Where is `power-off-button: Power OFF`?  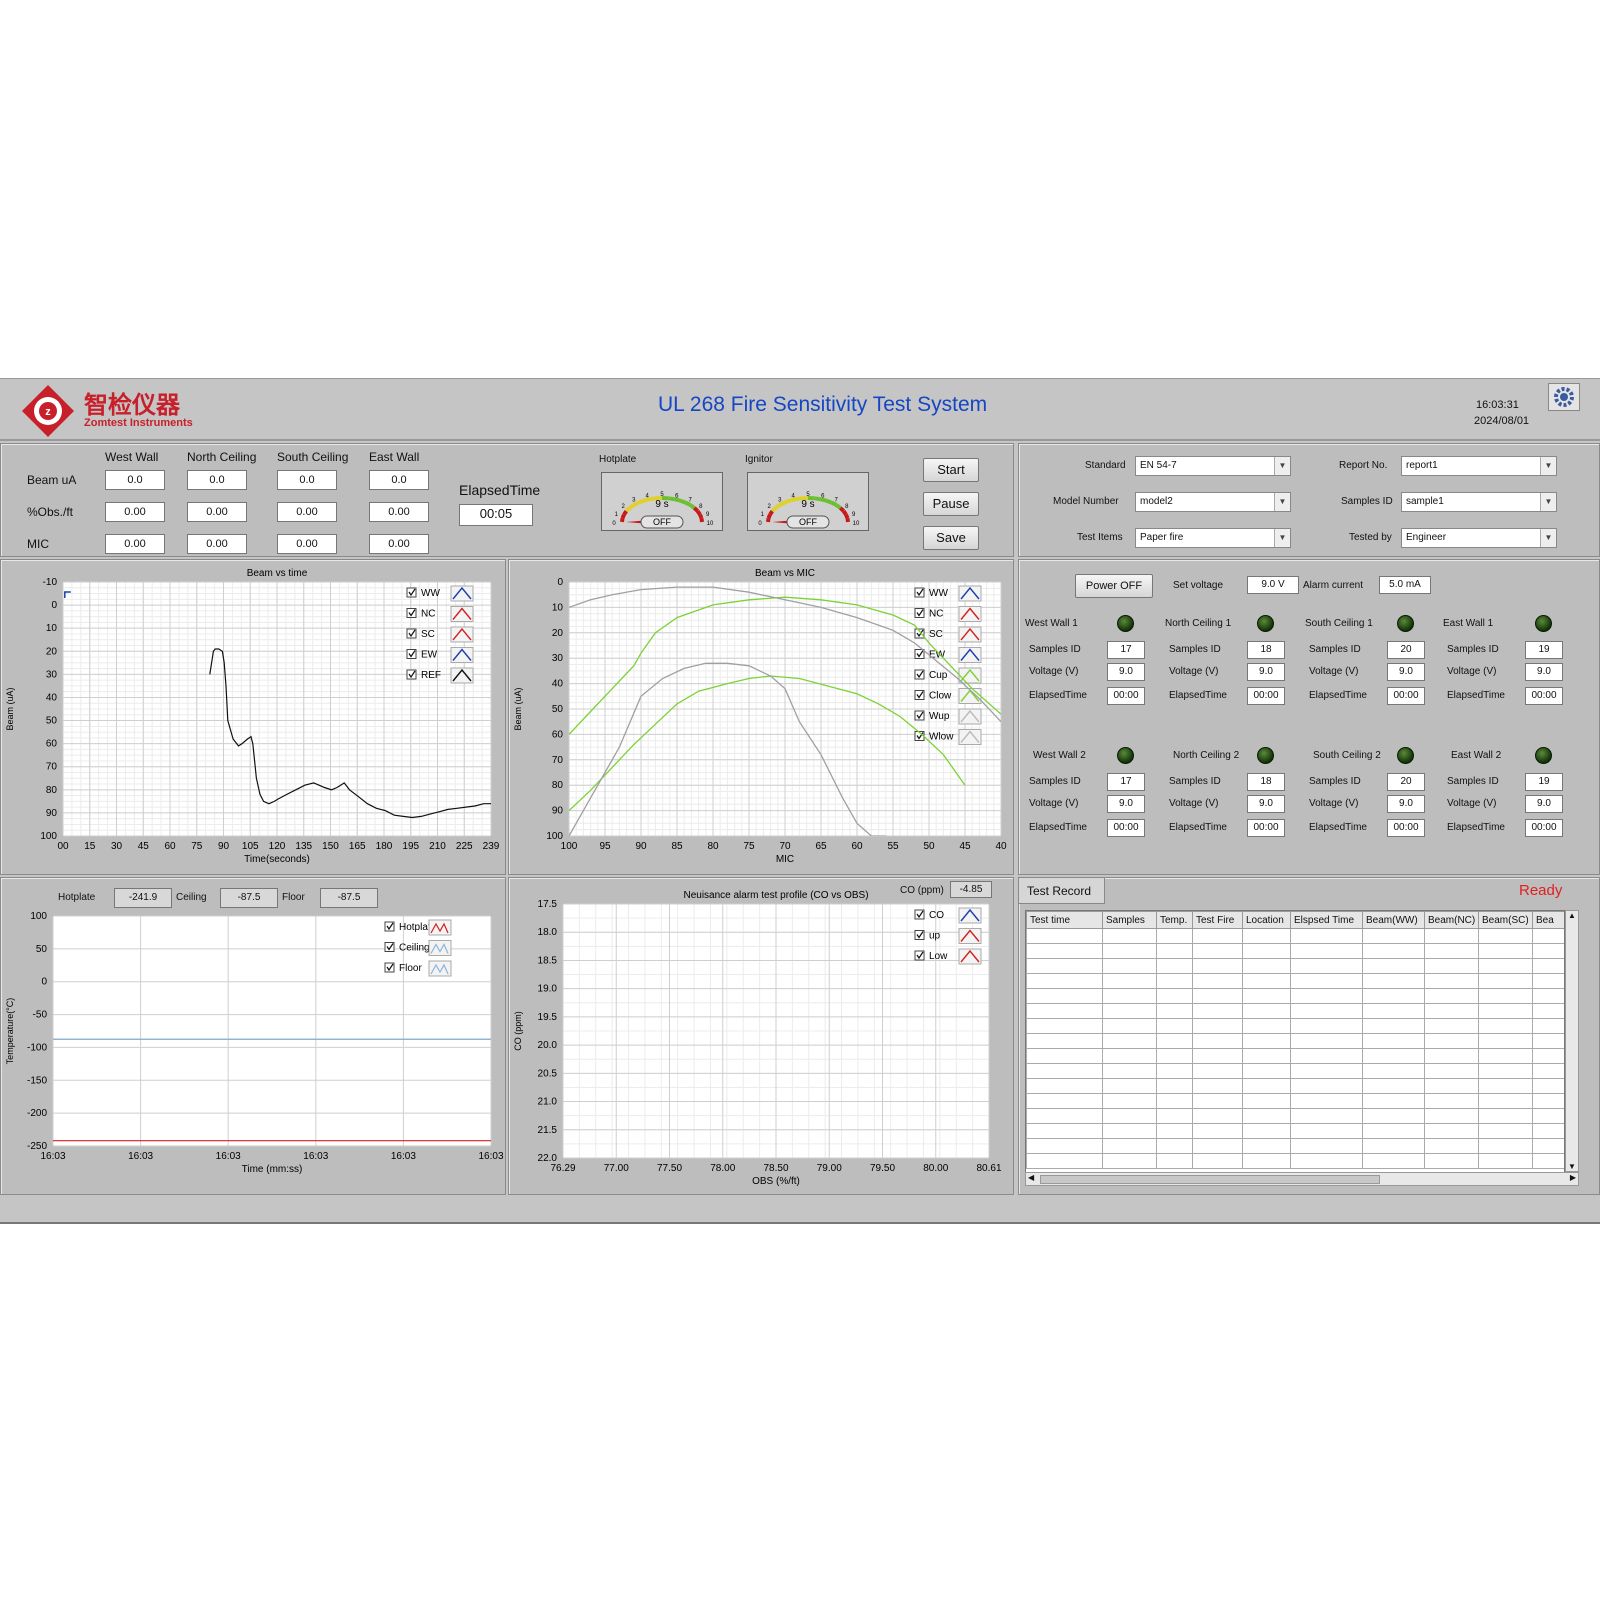 power-off-button: Power OFF is located at coordinates (1114, 586).